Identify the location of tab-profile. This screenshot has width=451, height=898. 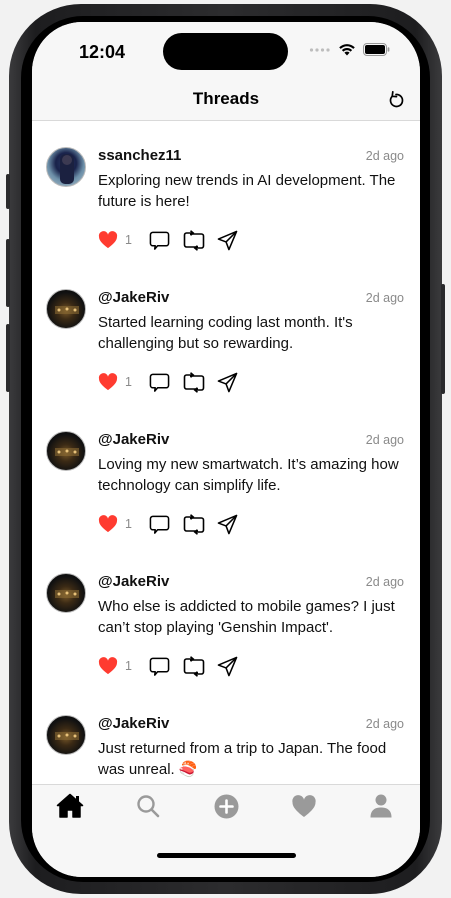
(381, 806).